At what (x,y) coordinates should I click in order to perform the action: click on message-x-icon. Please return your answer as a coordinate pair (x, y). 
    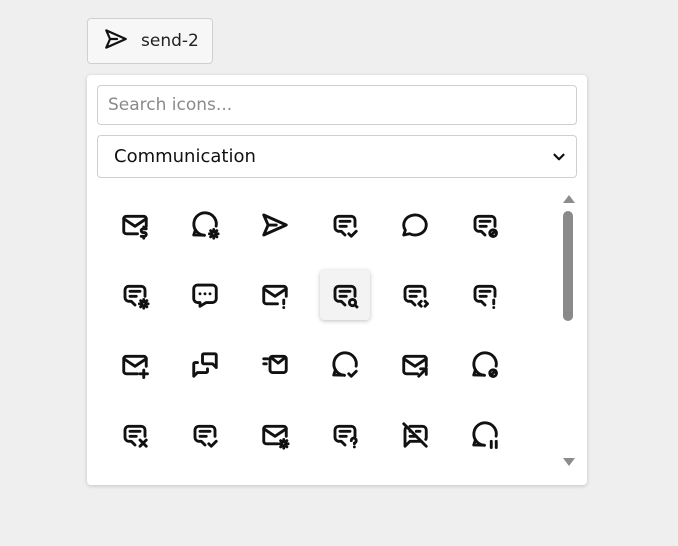
    Looking at the image, I should click on (135, 435).